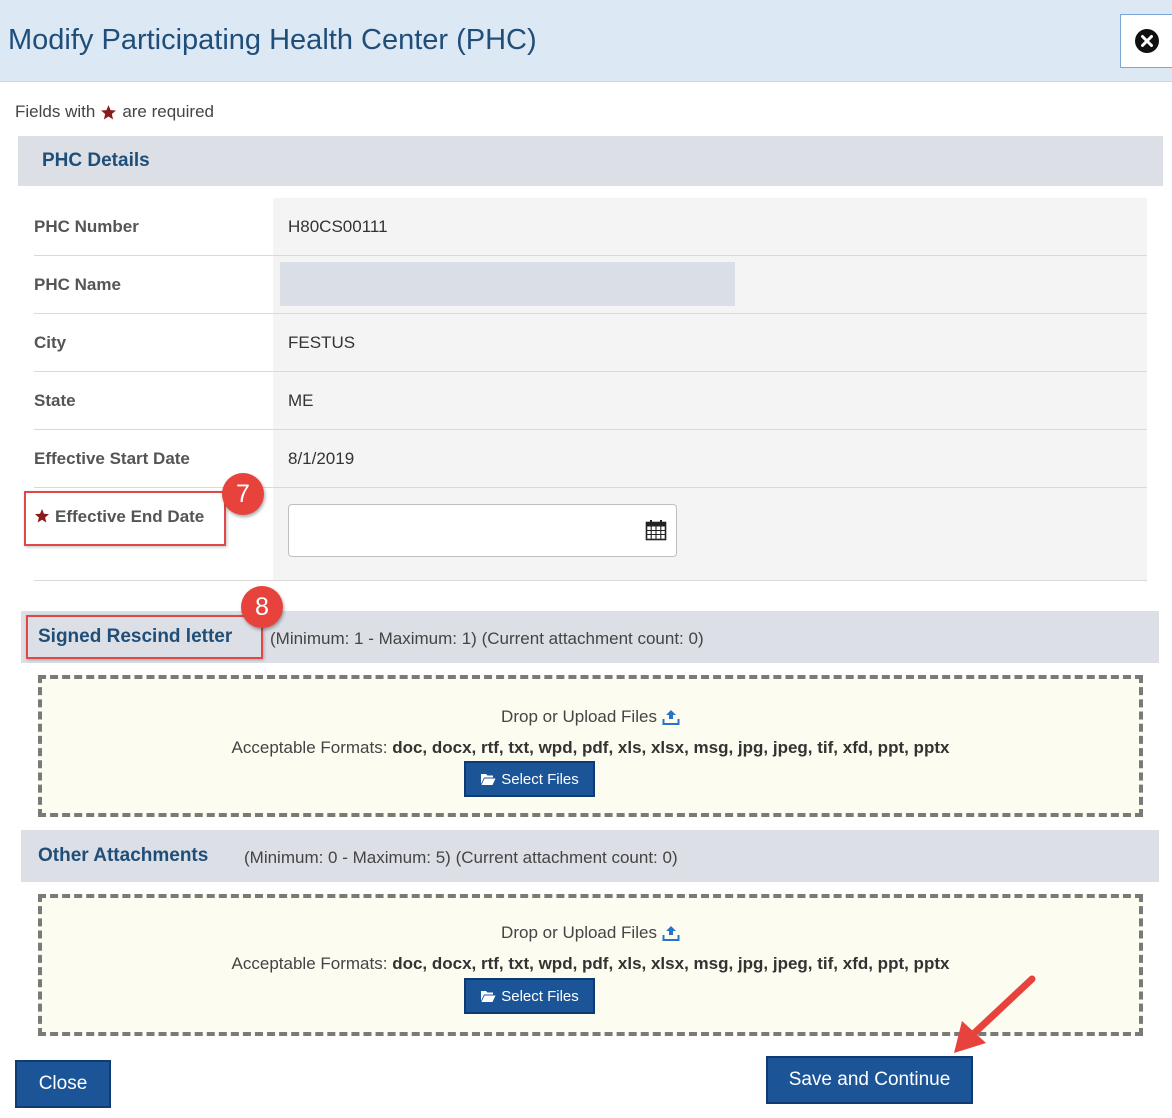 Image resolution: width=1172 pixels, height=1118 pixels. I want to click on detail-row-phc-number: PHC Number H80CS00111, so click(590, 227).